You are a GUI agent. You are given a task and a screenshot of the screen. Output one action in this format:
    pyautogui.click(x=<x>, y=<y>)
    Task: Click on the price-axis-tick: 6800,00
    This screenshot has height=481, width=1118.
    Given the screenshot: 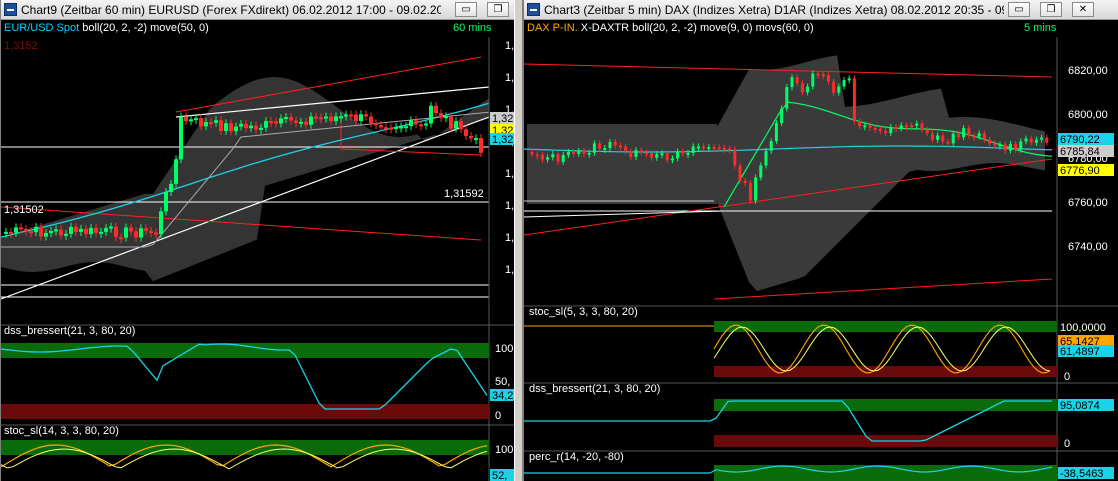 What is the action you would take?
    pyautogui.click(x=1088, y=115)
    